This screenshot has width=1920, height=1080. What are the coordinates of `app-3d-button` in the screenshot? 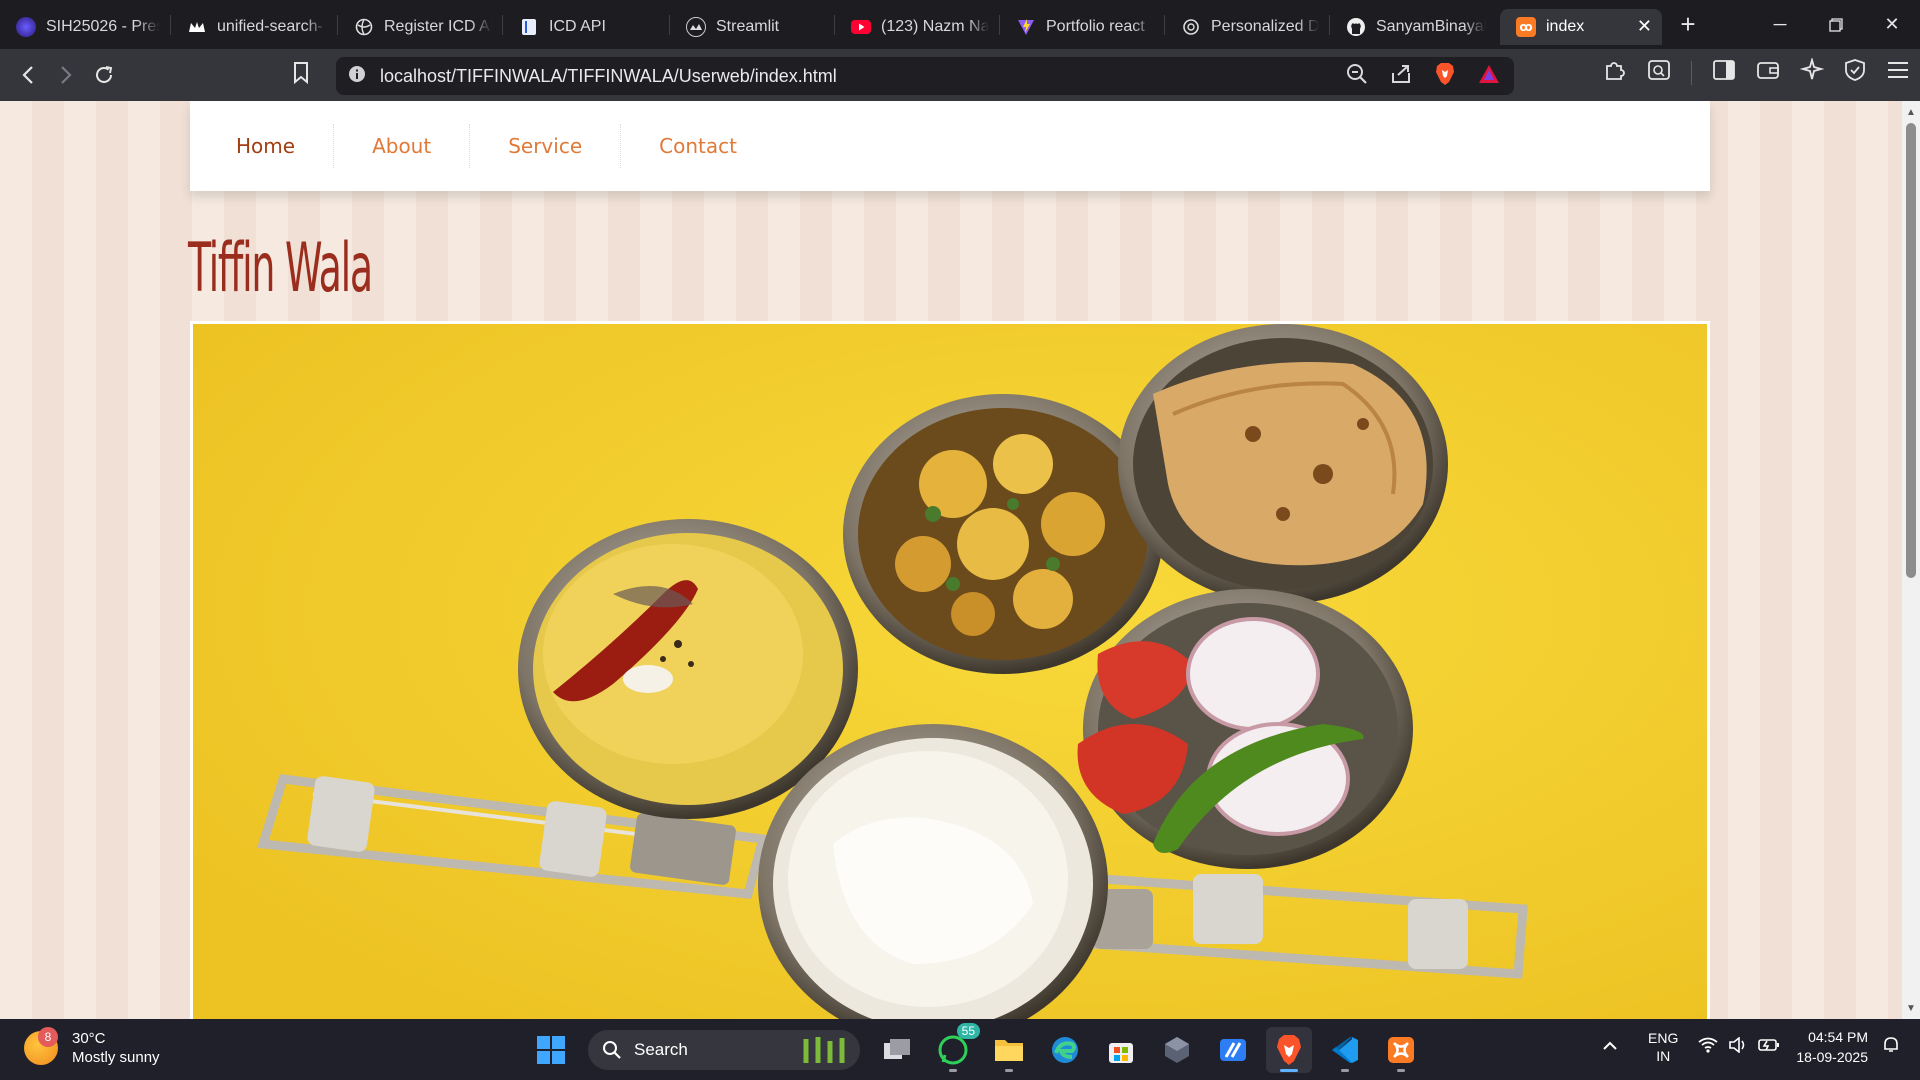 It's located at (1177, 1050).